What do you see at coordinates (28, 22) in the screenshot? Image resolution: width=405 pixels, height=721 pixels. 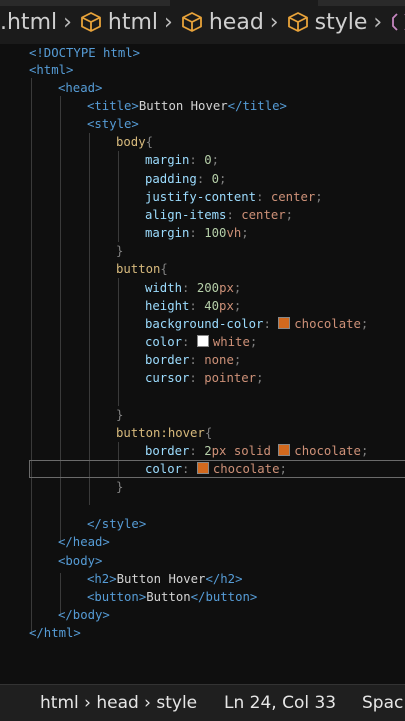 I see `breadcrumb-item-file: .html` at bounding box center [28, 22].